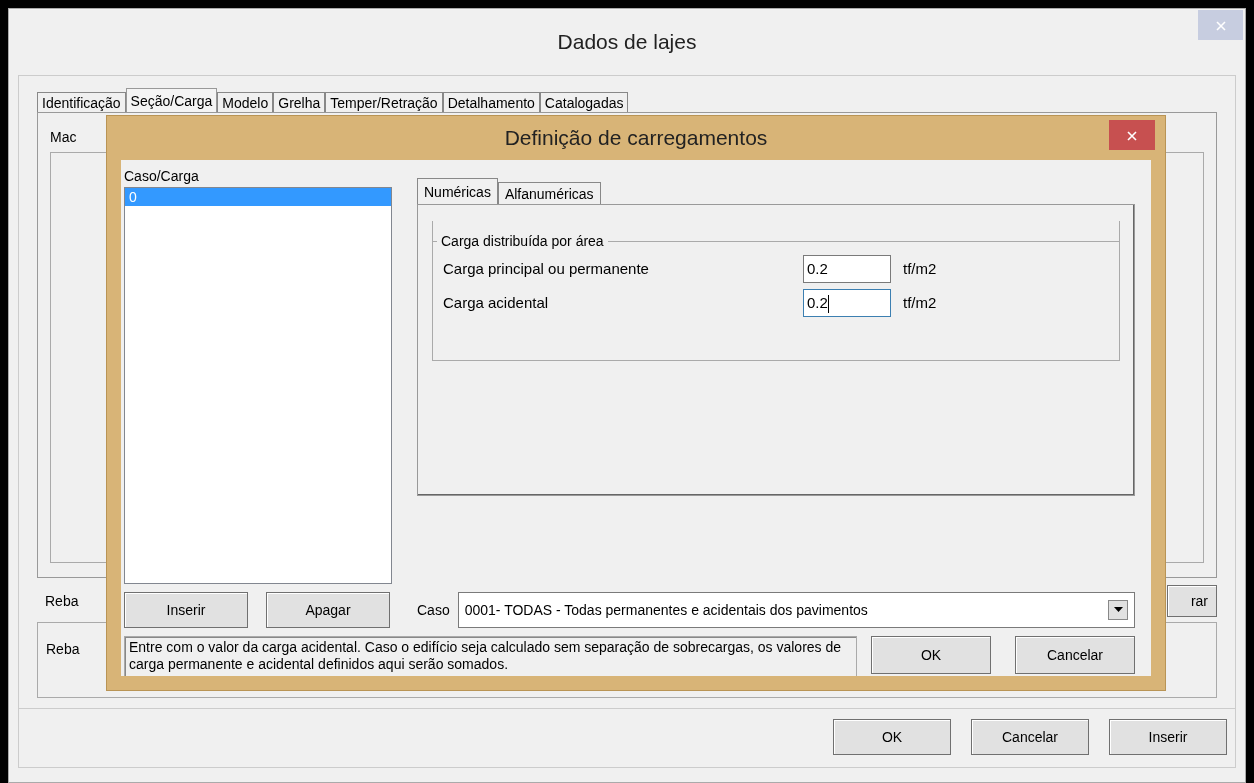 The width and height of the screenshot is (1254, 783). I want to click on box-text: Reba, so click(63, 649).